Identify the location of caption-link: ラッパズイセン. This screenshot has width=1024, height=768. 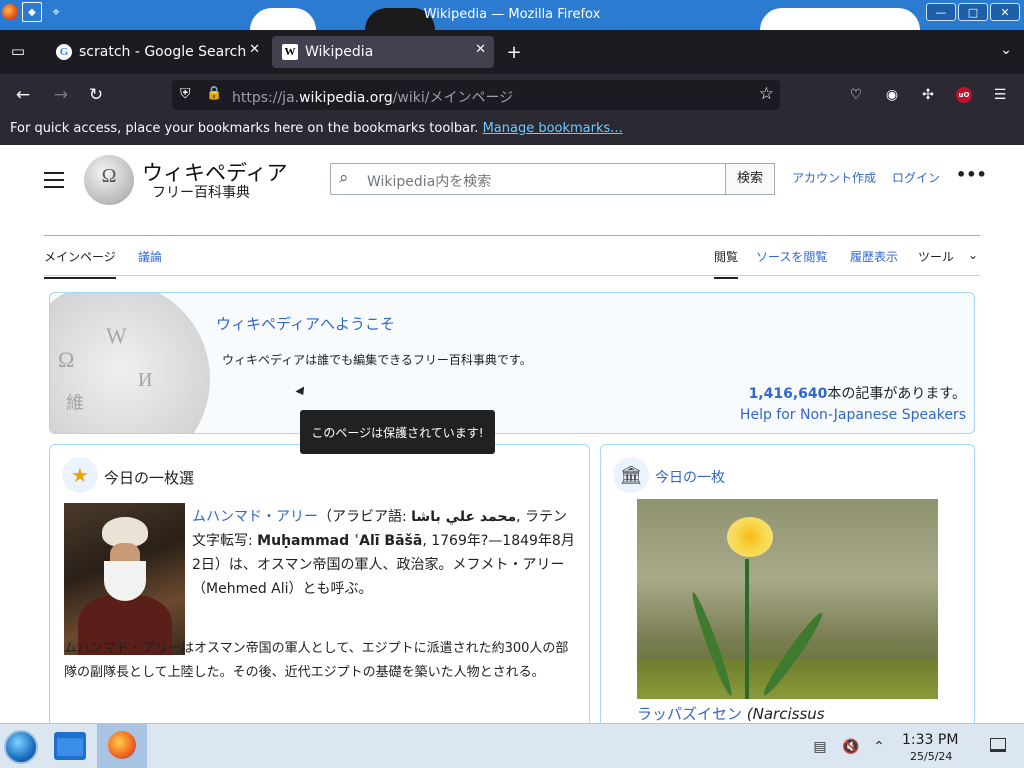
(689, 714).